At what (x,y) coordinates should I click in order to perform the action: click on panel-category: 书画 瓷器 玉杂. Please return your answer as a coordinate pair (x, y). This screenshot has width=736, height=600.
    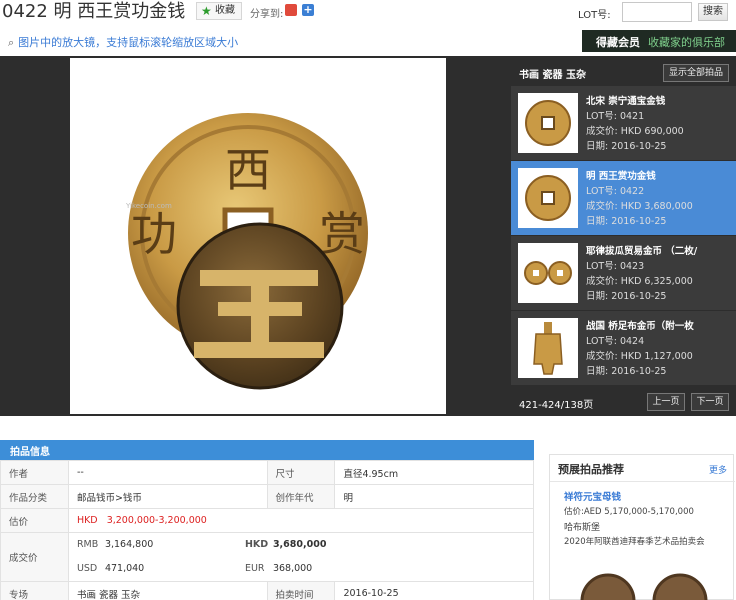
    Looking at the image, I should click on (552, 75).